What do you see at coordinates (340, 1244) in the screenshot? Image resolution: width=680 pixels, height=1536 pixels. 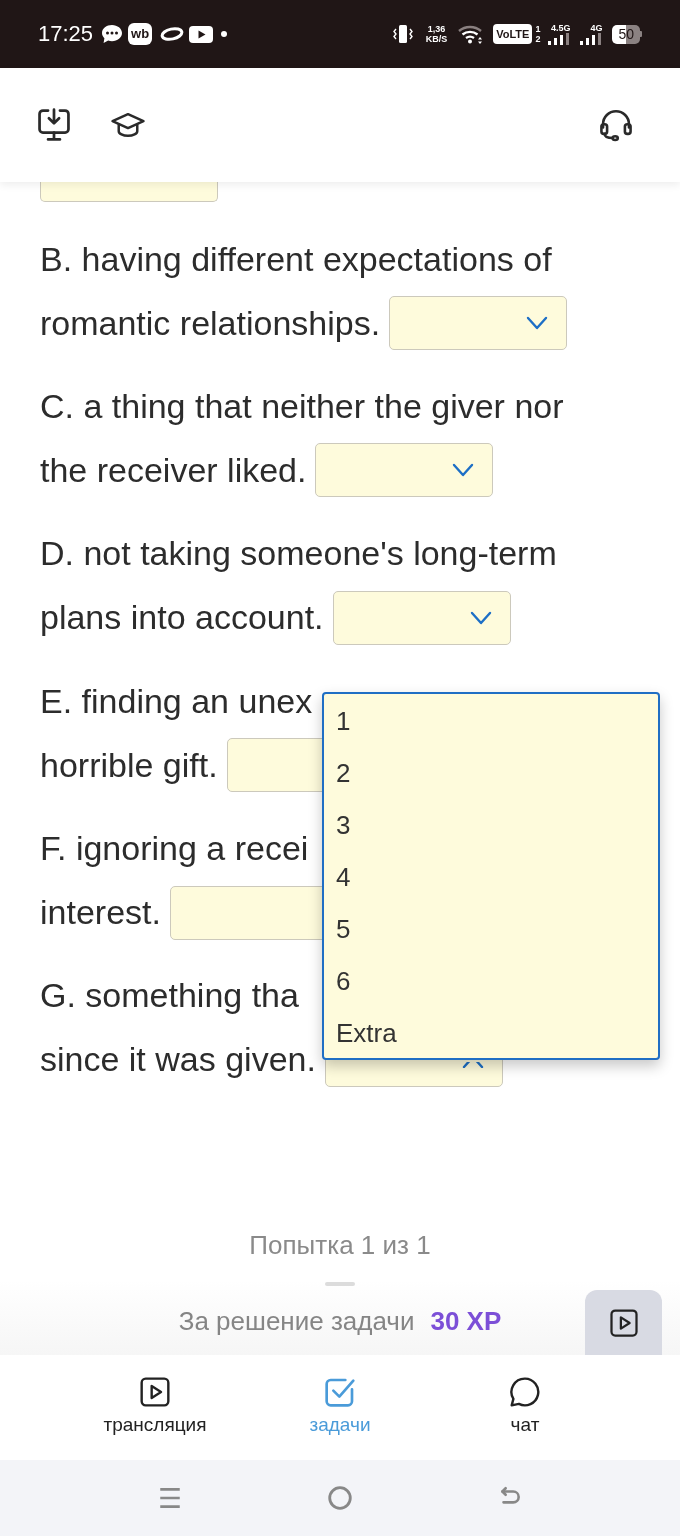 I see `attempt-counter: Попытка 1 из 1` at bounding box center [340, 1244].